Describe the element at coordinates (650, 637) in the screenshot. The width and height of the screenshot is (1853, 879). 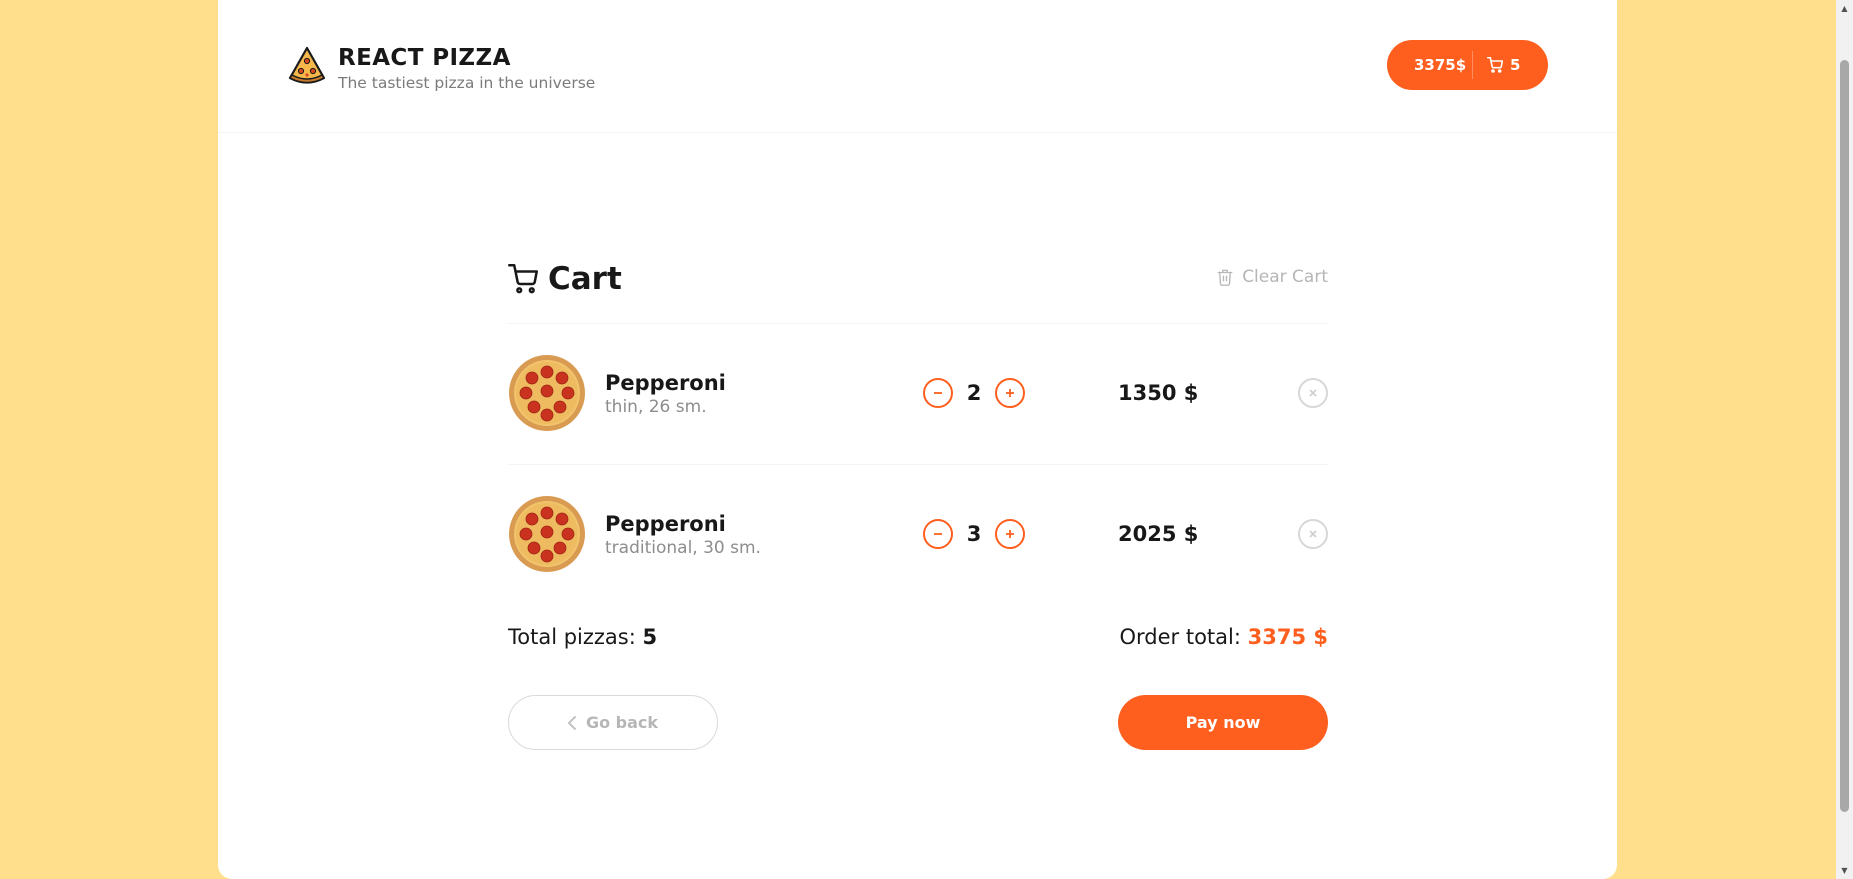
I see `total-pizzas-value: 5` at that location.